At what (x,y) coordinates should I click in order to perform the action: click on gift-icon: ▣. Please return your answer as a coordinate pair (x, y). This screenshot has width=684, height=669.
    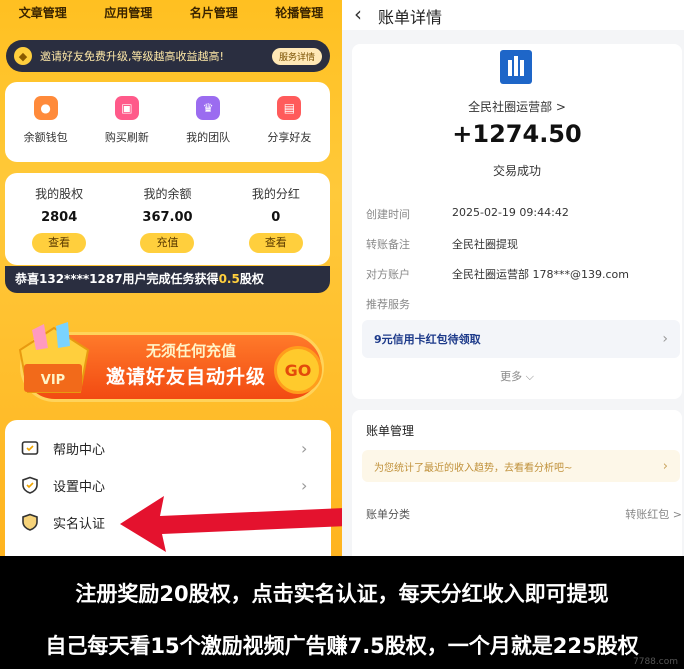
    Looking at the image, I should click on (126, 108).